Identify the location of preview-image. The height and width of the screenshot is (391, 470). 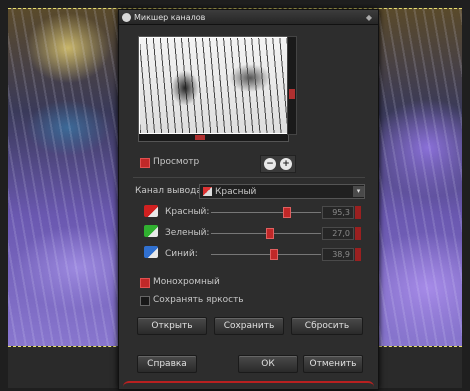
(213, 85).